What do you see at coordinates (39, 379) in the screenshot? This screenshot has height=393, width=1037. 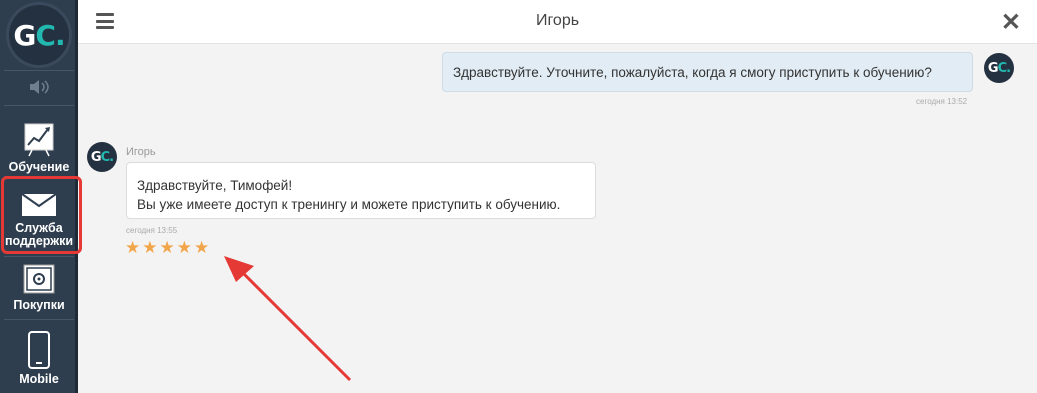 I see `sidebar-item-label: Mobile` at bounding box center [39, 379].